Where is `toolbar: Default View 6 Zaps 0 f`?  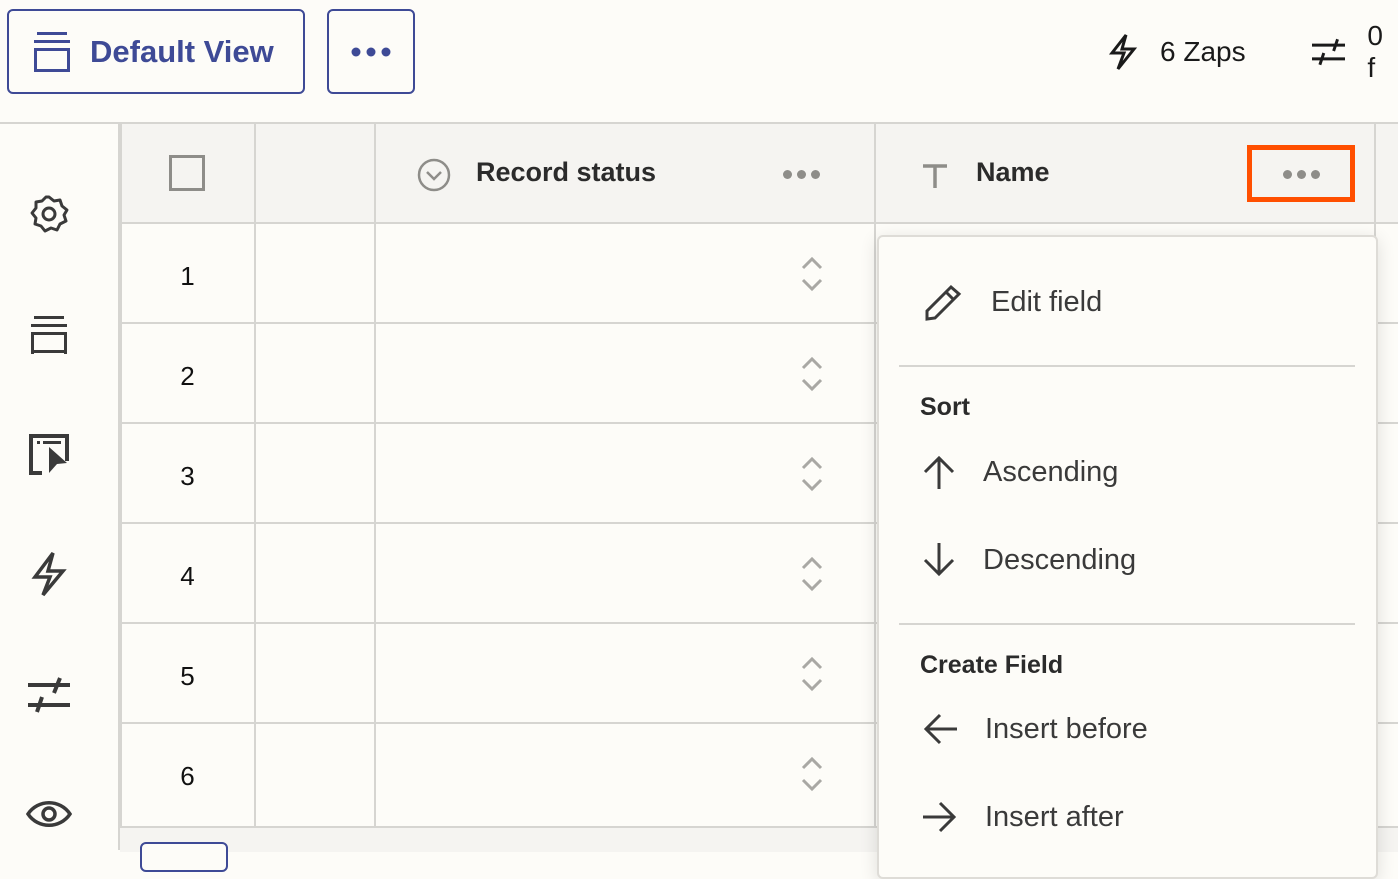
toolbar: Default View 6 Zaps 0 f is located at coordinates (699, 62).